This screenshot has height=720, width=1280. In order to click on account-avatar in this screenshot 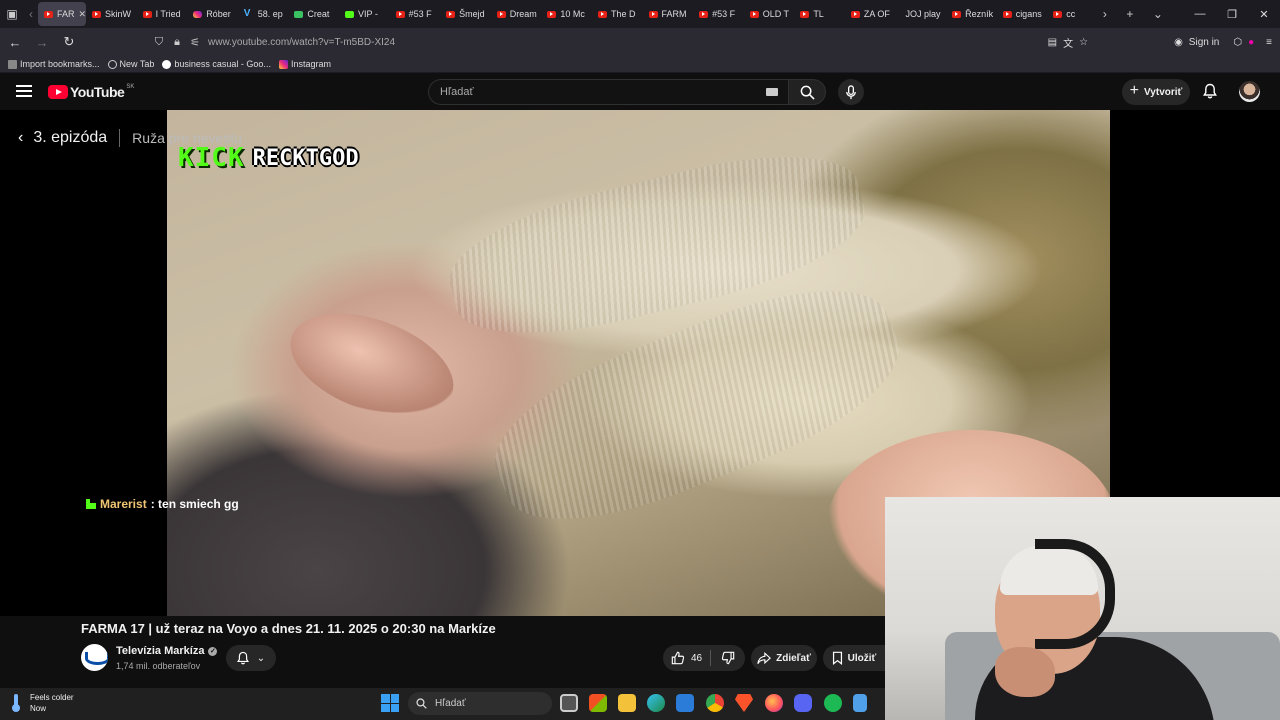, I will do `click(1249, 91)`.